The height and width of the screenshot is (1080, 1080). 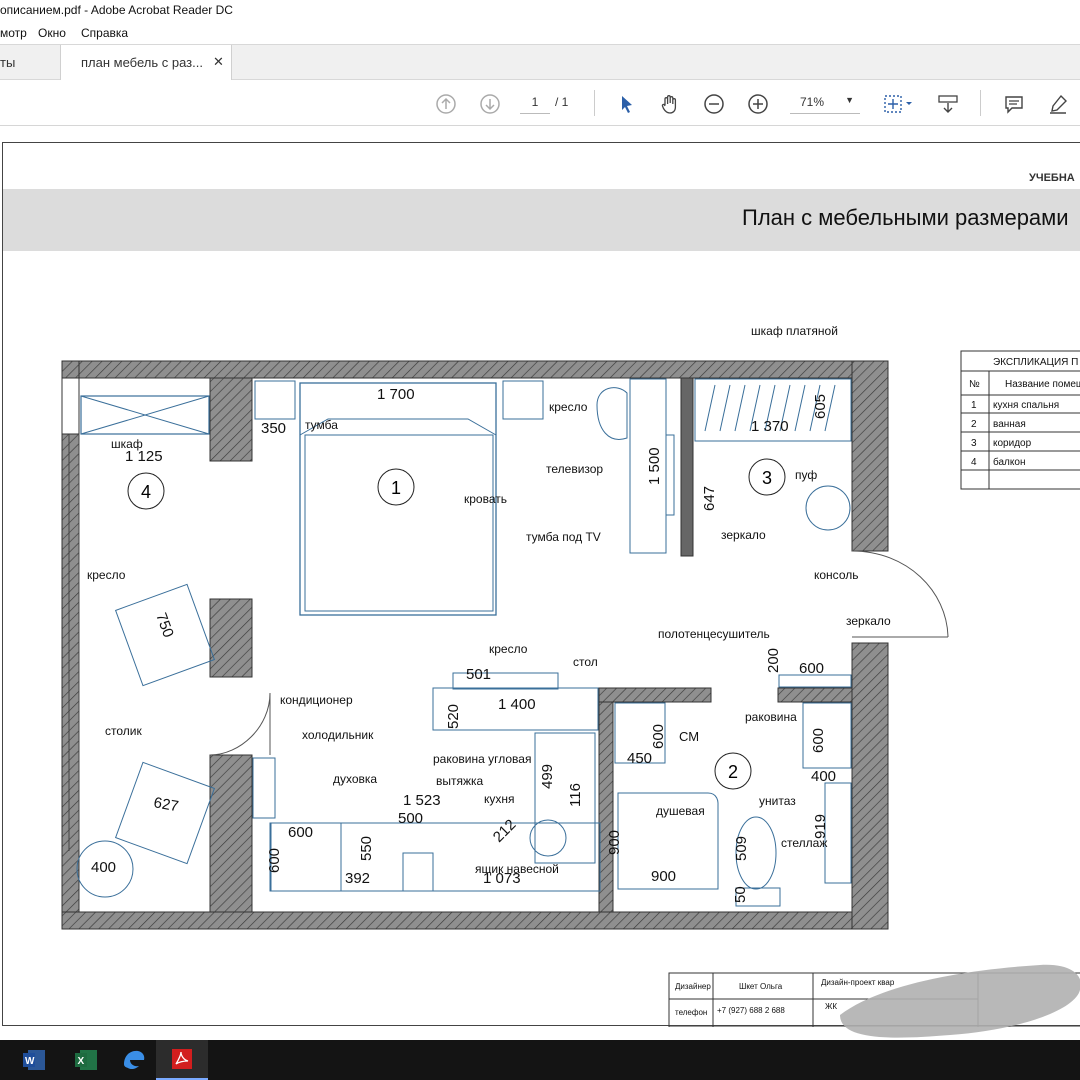 What do you see at coordinates (960, 1001) in the screenshot?
I see `redaction-smudge` at bounding box center [960, 1001].